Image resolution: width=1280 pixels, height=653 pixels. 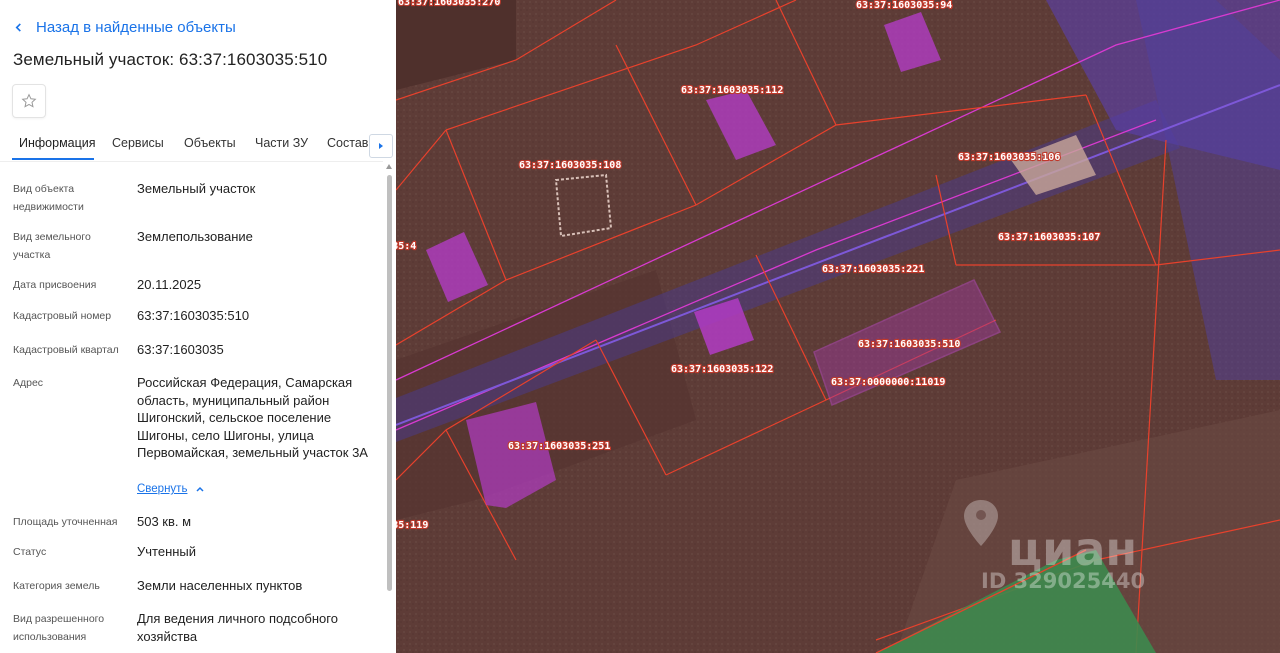 I want to click on parcel-label: 63:37:1603035:94, so click(x=904, y=5).